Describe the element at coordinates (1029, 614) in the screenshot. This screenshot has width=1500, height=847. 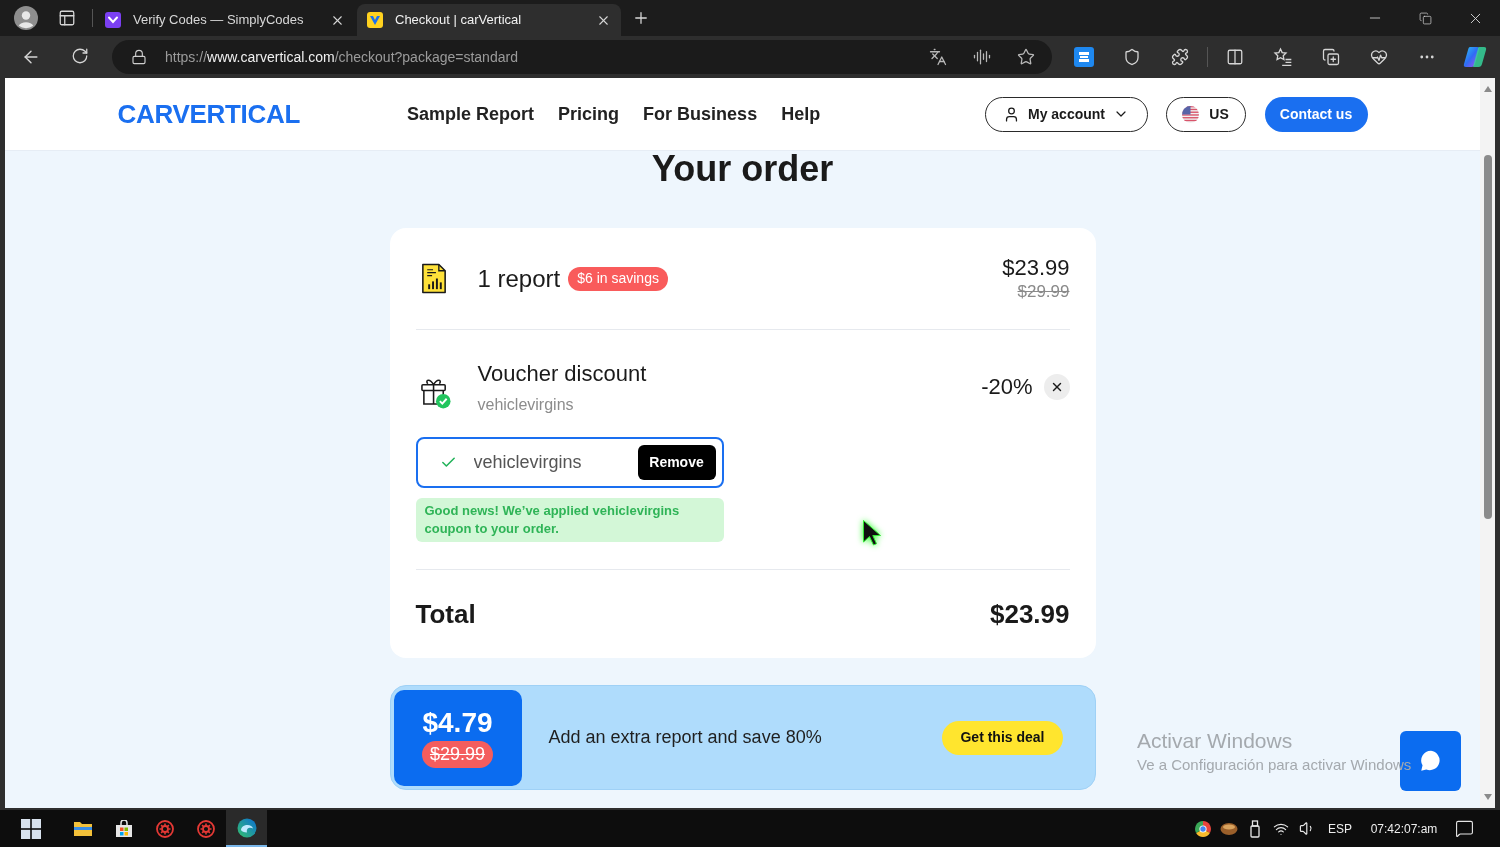
I see `total-amount: $23.99` at that location.